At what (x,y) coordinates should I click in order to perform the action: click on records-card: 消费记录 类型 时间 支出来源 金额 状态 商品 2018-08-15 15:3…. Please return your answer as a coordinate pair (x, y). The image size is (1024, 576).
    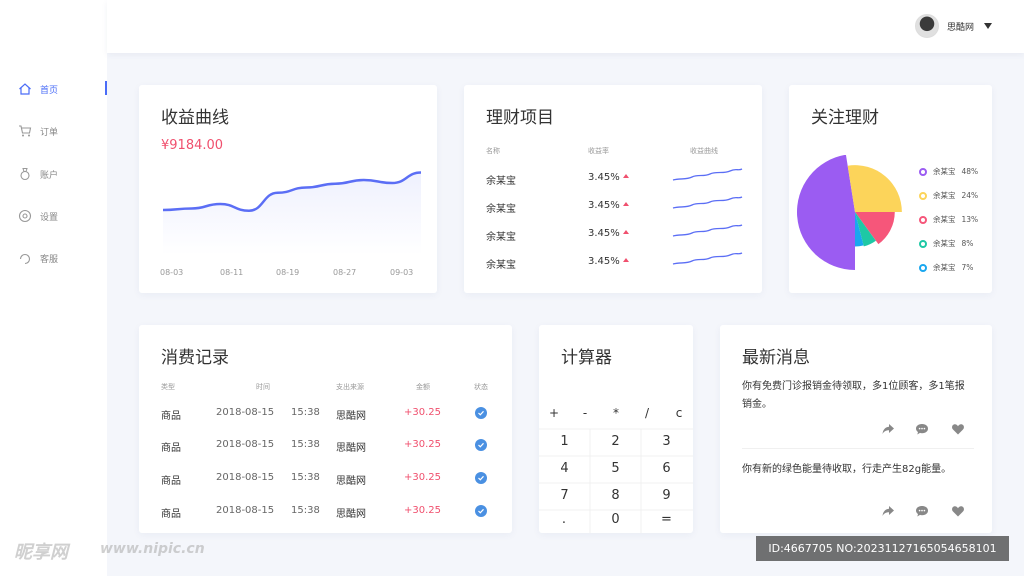
    Looking at the image, I should click on (325, 429).